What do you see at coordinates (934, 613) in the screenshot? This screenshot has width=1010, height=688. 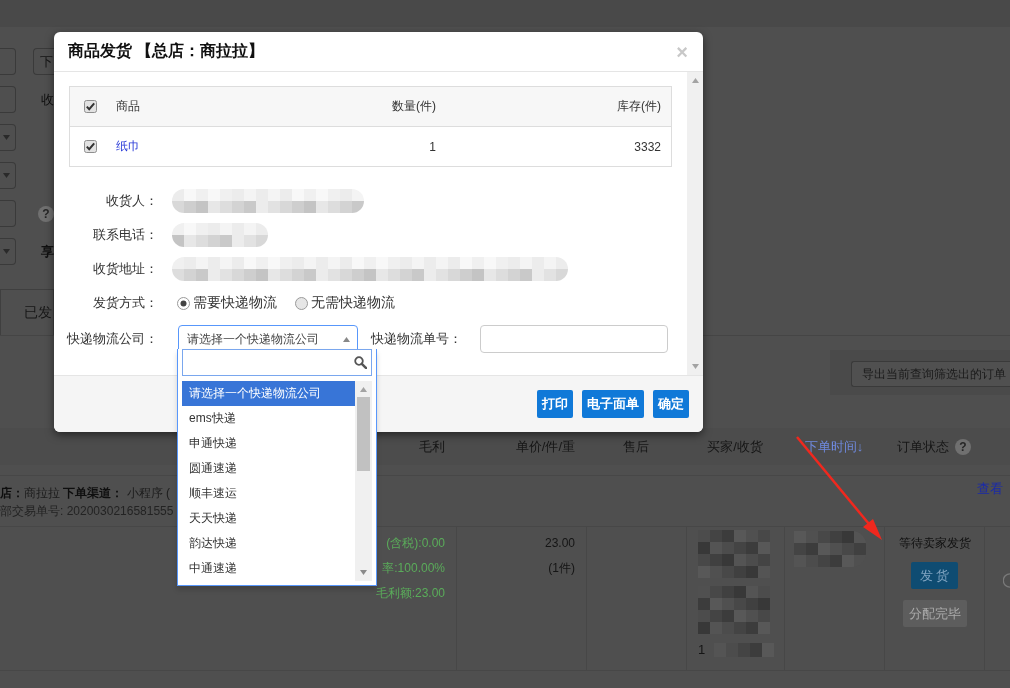 I see `allocate-button: 分配完毕` at bounding box center [934, 613].